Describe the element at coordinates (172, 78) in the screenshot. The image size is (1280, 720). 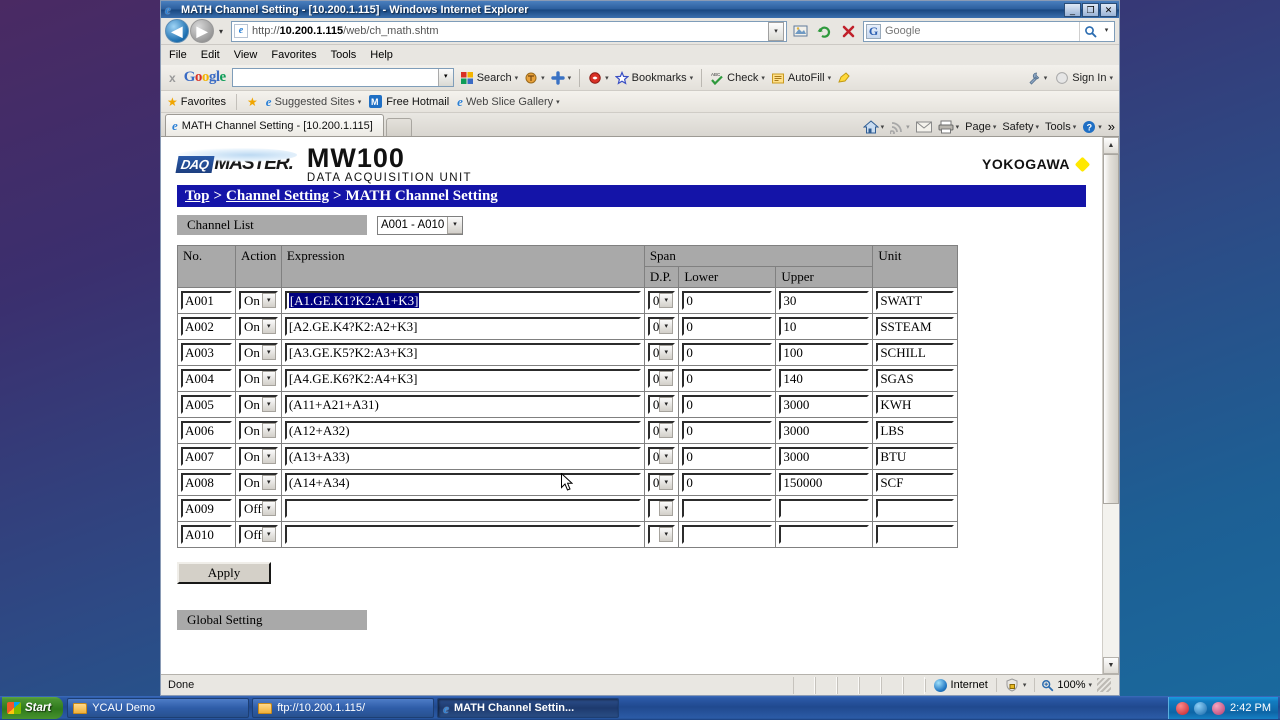
I see `close-toolbar-button: x` at that location.